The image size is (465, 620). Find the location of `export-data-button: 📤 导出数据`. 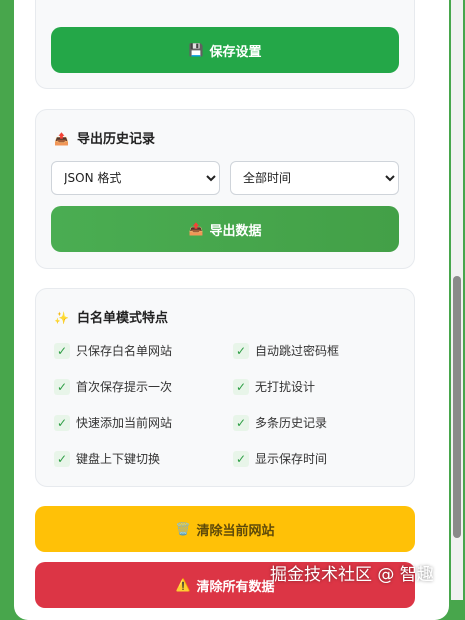

export-data-button: 📤 导出数据 is located at coordinates (225, 229).